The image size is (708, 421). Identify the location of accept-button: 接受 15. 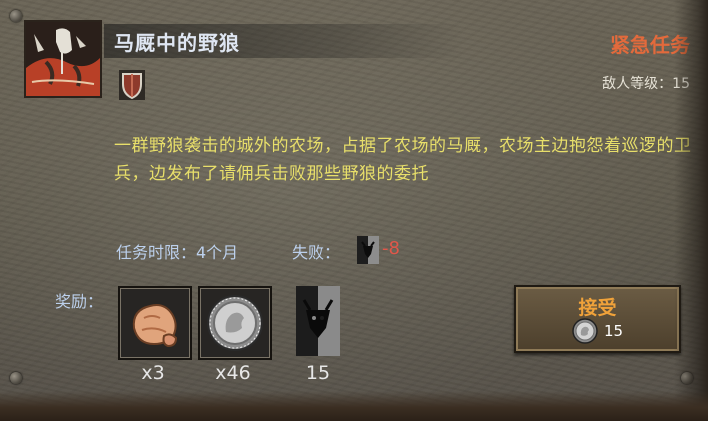
(597, 319).